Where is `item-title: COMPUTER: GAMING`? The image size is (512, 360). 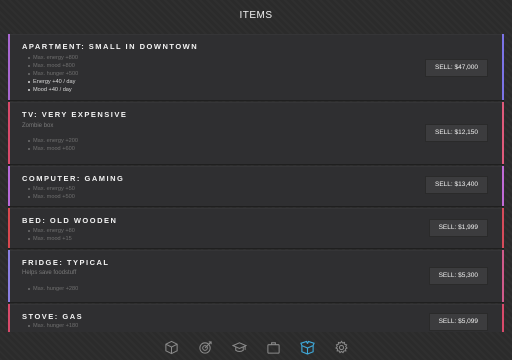 item-title: COMPUTER: GAMING is located at coordinates (73, 178).